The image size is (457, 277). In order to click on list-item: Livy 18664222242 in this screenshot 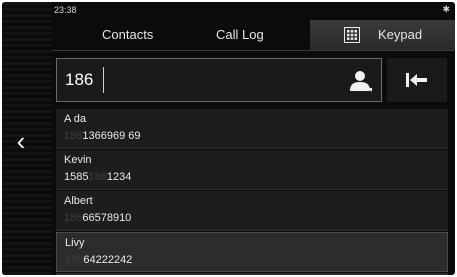, I will do `click(252, 252)`.